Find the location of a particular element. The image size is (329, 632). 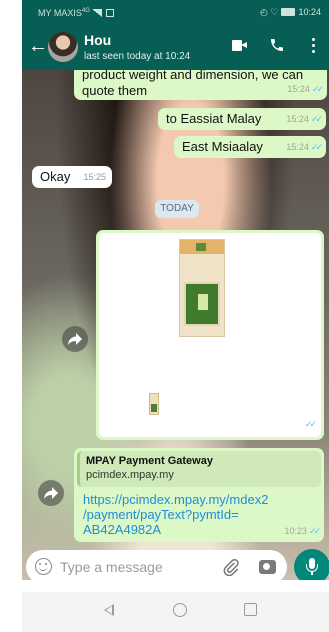

product-thumbnail-image is located at coordinates (154, 404).